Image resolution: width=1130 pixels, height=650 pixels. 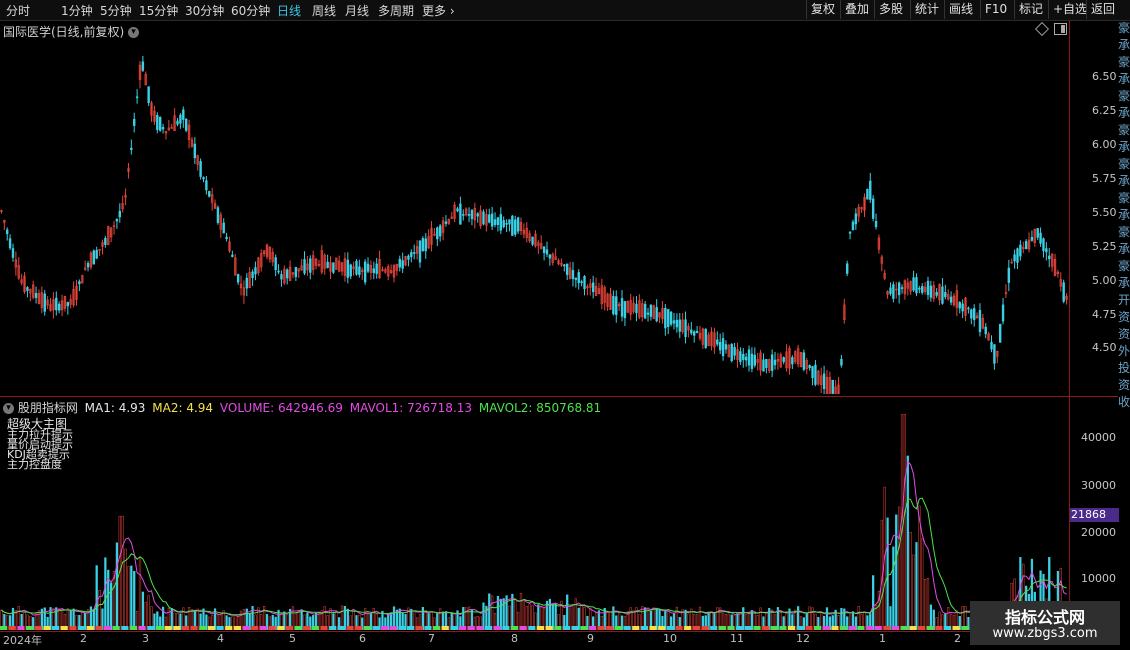 I want to click on period-monthly: 月线, so click(x=357, y=10).